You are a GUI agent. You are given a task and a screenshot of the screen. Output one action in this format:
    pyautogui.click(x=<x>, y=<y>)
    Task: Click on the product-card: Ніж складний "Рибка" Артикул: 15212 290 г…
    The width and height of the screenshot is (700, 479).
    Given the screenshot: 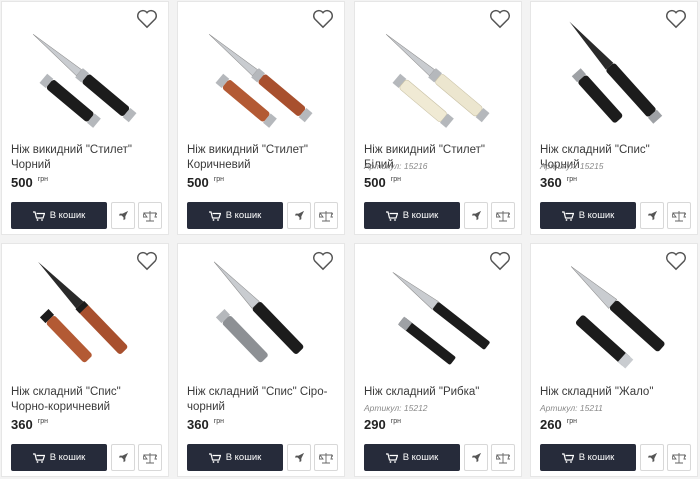 What is the action you would take?
    pyautogui.click(x=438, y=360)
    